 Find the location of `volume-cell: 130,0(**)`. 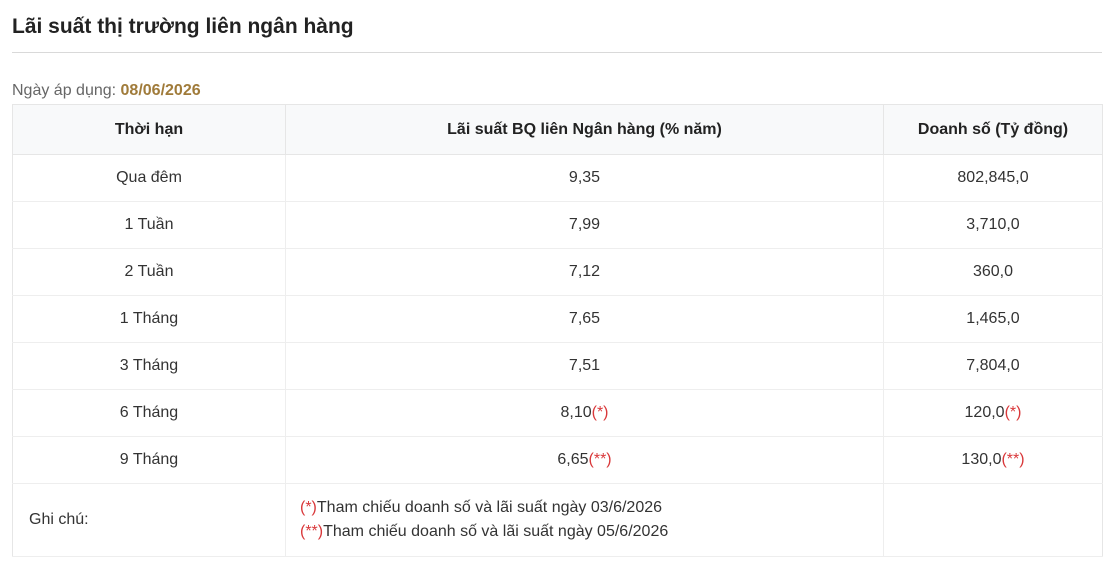

volume-cell: 130,0(**) is located at coordinates (993, 460).